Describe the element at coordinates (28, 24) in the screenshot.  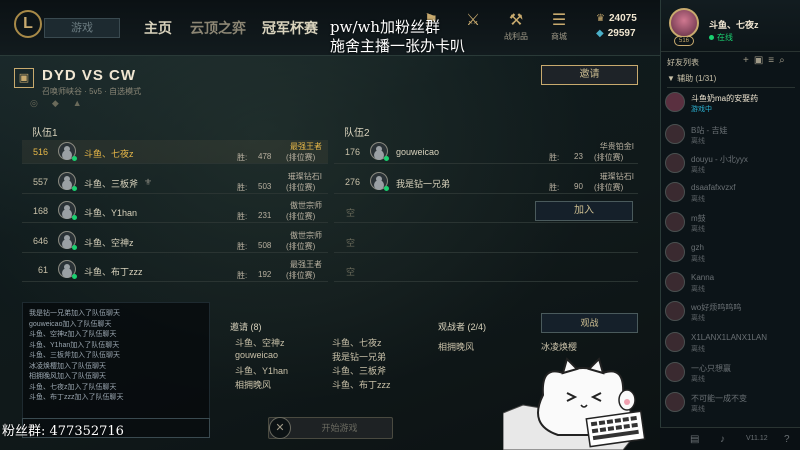
I see `league-logo-icon: L` at that location.